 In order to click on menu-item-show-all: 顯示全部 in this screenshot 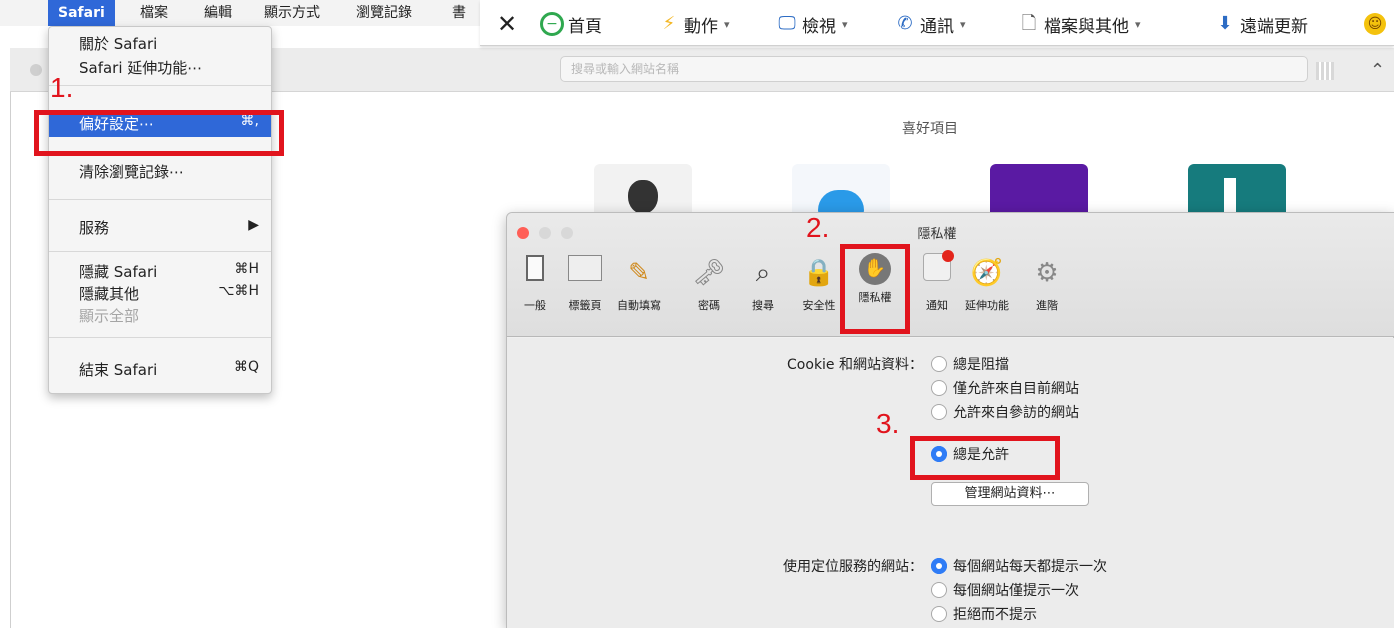, I will do `click(109, 316)`.